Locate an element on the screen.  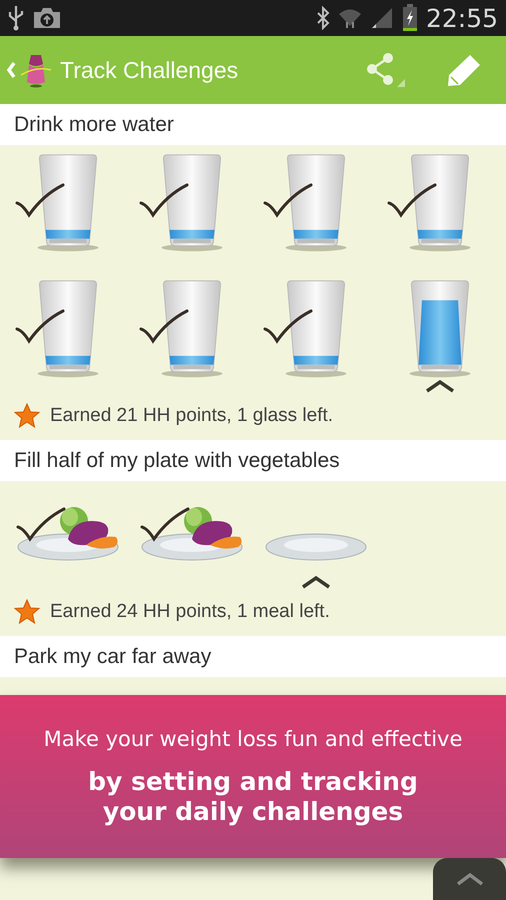
back-button is located at coordinates (11, 70).